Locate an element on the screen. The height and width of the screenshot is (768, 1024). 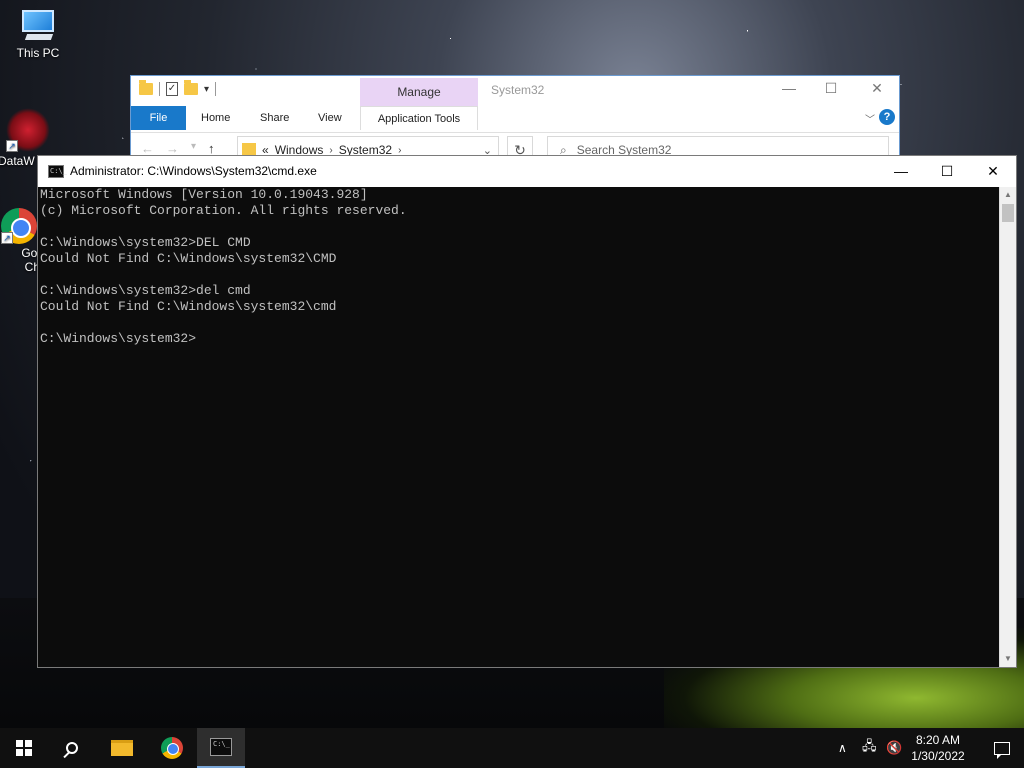
start-button is located at coordinates (24, 748).